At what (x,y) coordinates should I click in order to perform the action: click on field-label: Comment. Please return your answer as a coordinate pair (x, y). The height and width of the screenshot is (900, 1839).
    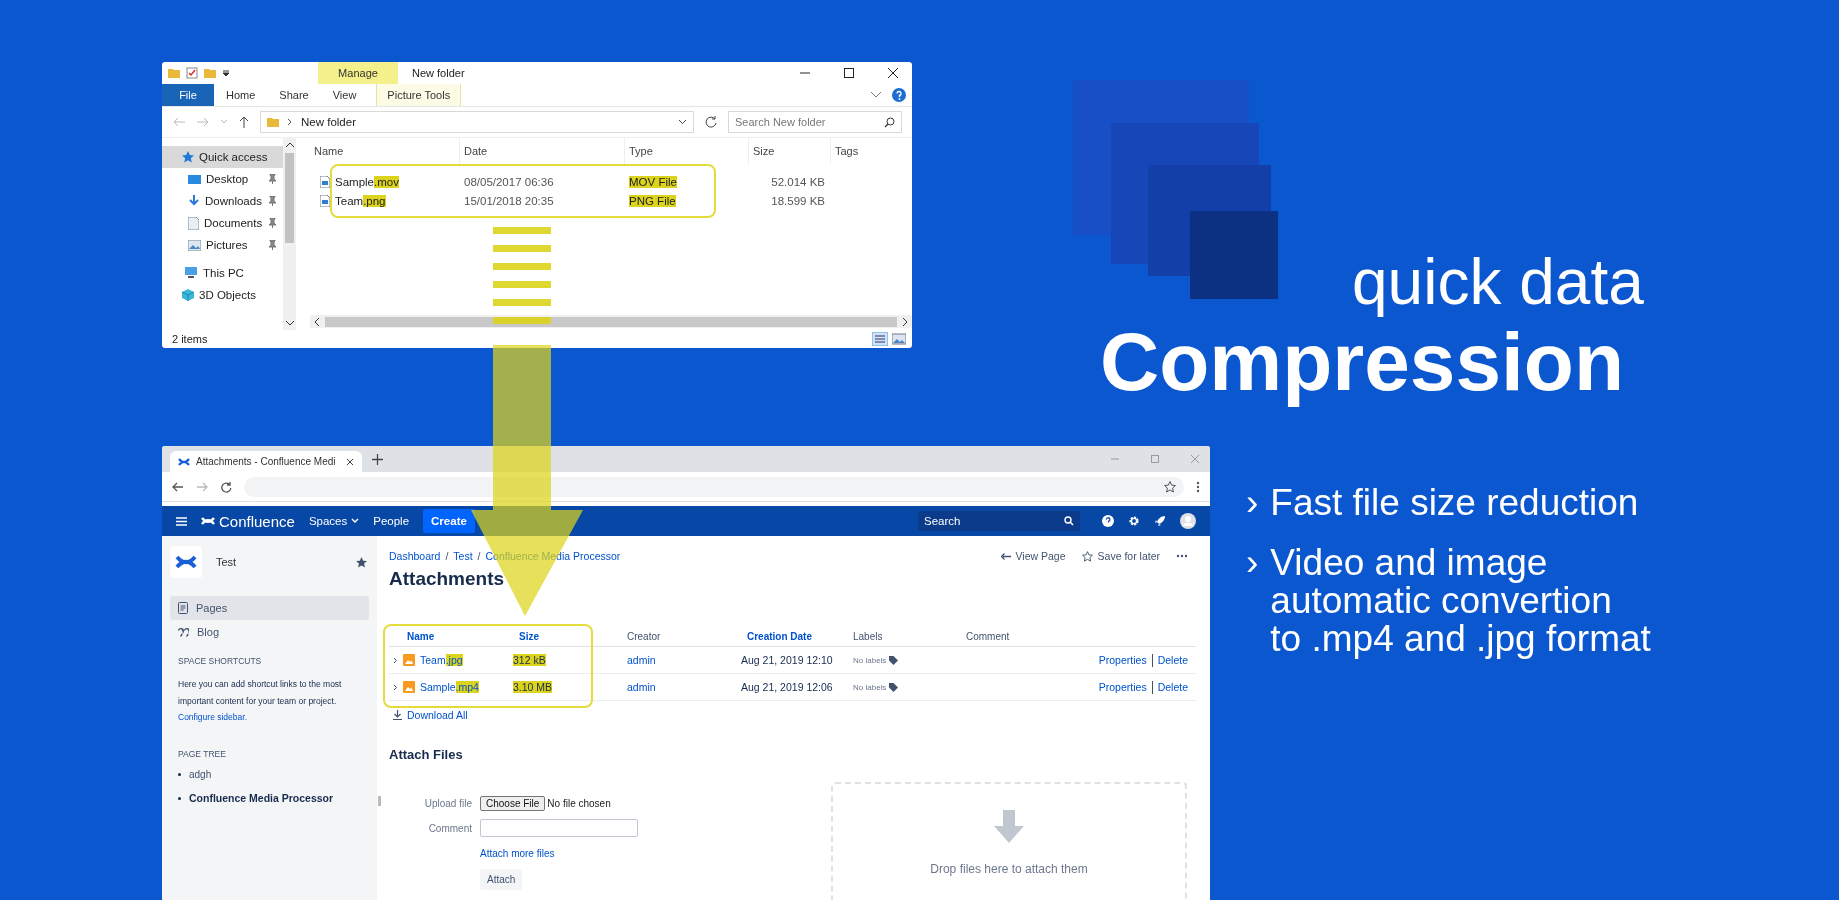
    Looking at the image, I should click on (449, 828).